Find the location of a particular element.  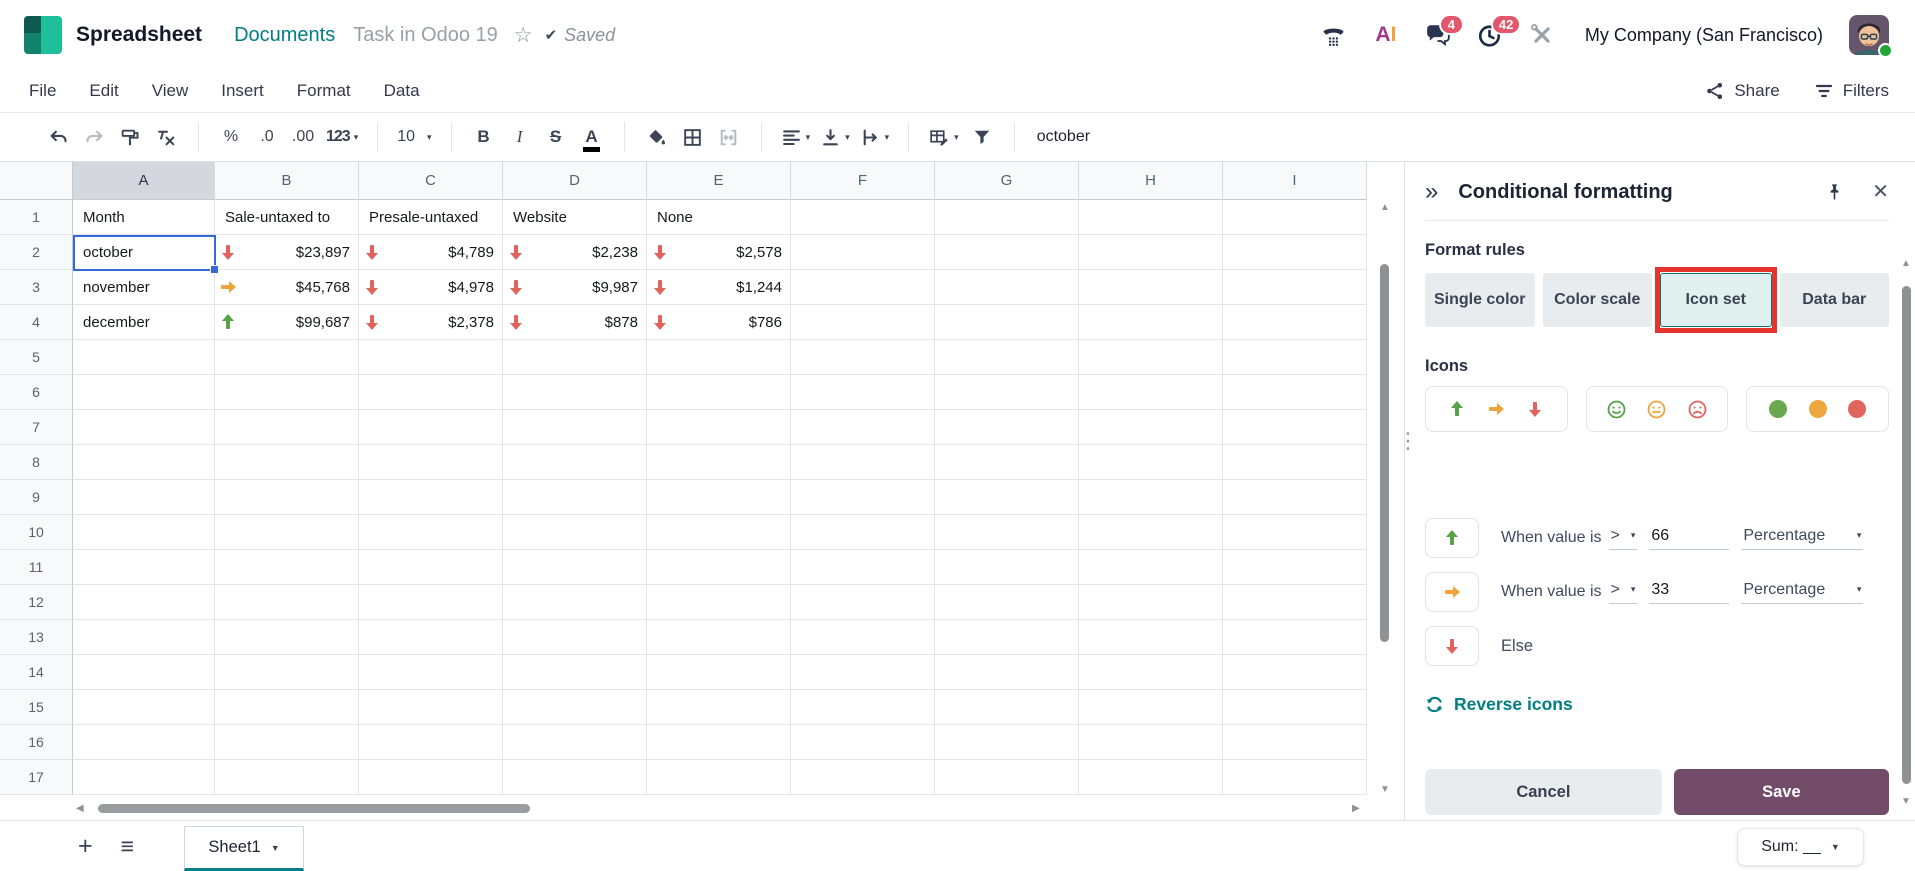

cell-G17 is located at coordinates (1007, 777).